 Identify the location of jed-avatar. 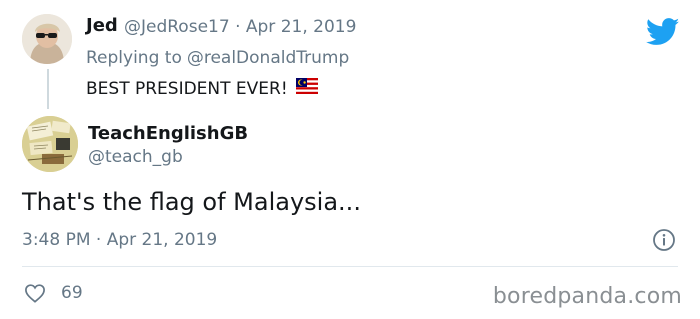
(47, 39).